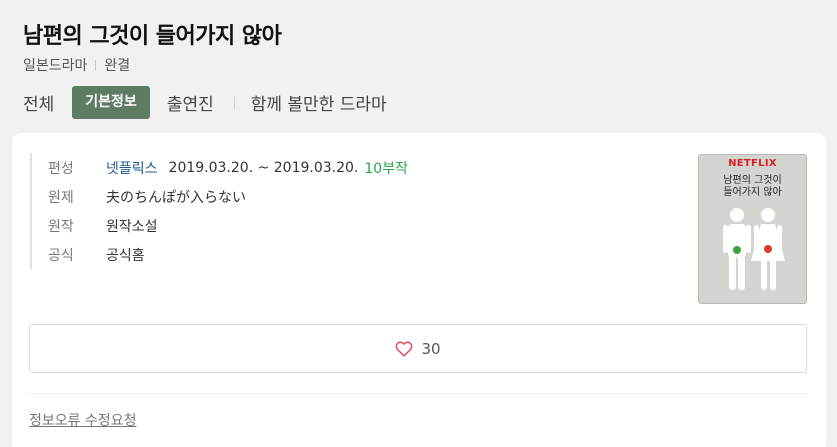  I want to click on poster-image: NETFLIX 남편의 그것이 들어가지 않아, so click(752, 229).